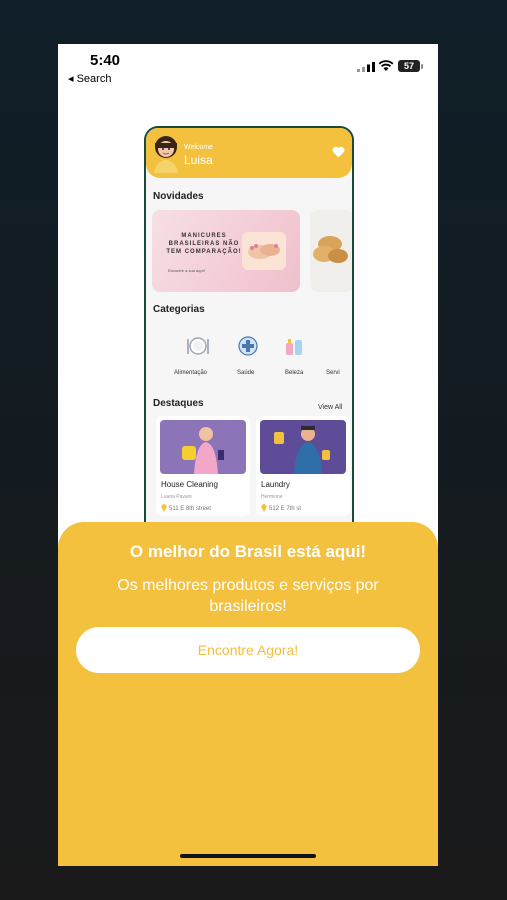 Image resolution: width=507 pixels, height=900 pixels. I want to click on status-bar: 5:40 ◂ Search 57, so click(248, 67).